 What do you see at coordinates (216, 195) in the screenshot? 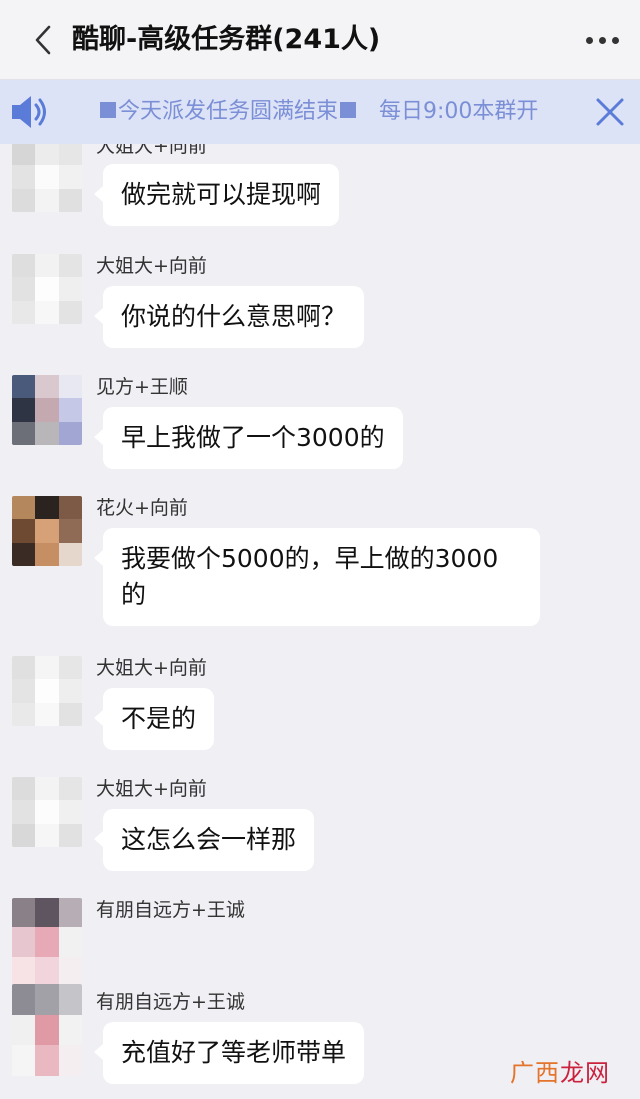
I see `message-bubble: 做完就可以提现啊` at bounding box center [216, 195].